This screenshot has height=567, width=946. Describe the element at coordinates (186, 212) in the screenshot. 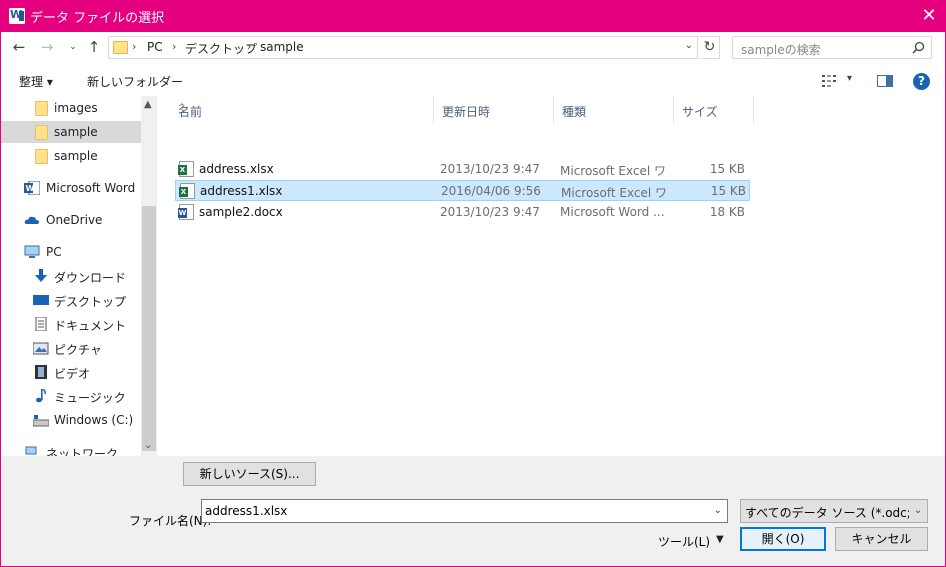

I see `word-file-icon: W` at that location.